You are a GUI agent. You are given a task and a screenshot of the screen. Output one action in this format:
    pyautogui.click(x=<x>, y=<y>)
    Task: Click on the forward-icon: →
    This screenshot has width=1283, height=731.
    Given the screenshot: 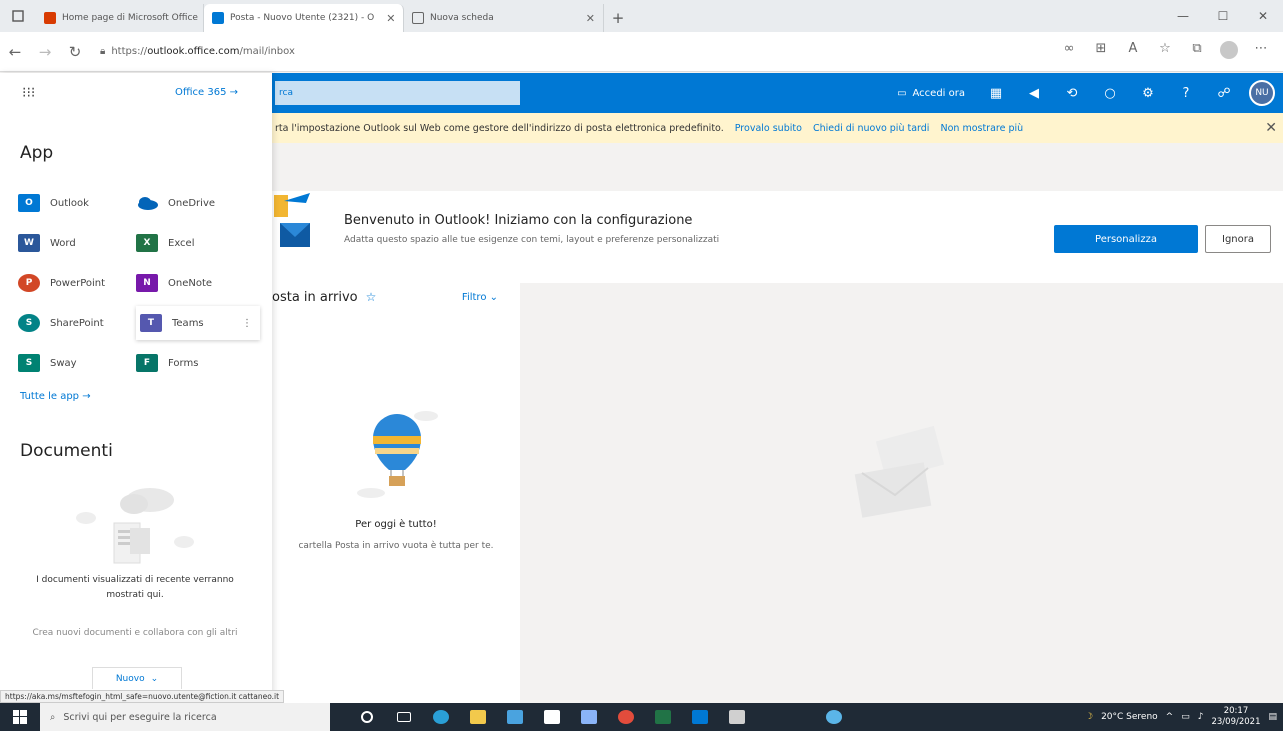 What is the action you would take?
    pyautogui.click(x=45, y=52)
    